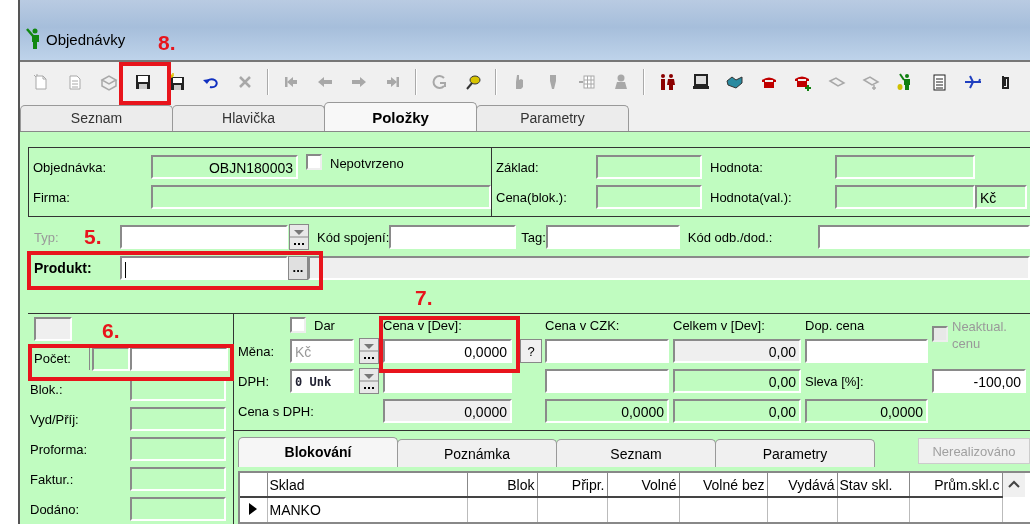 The width and height of the screenshot is (1030, 524). Describe the element at coordinates (55, 419) in the screenshot. I see `field-label: Vyd/Příj:` at that location.